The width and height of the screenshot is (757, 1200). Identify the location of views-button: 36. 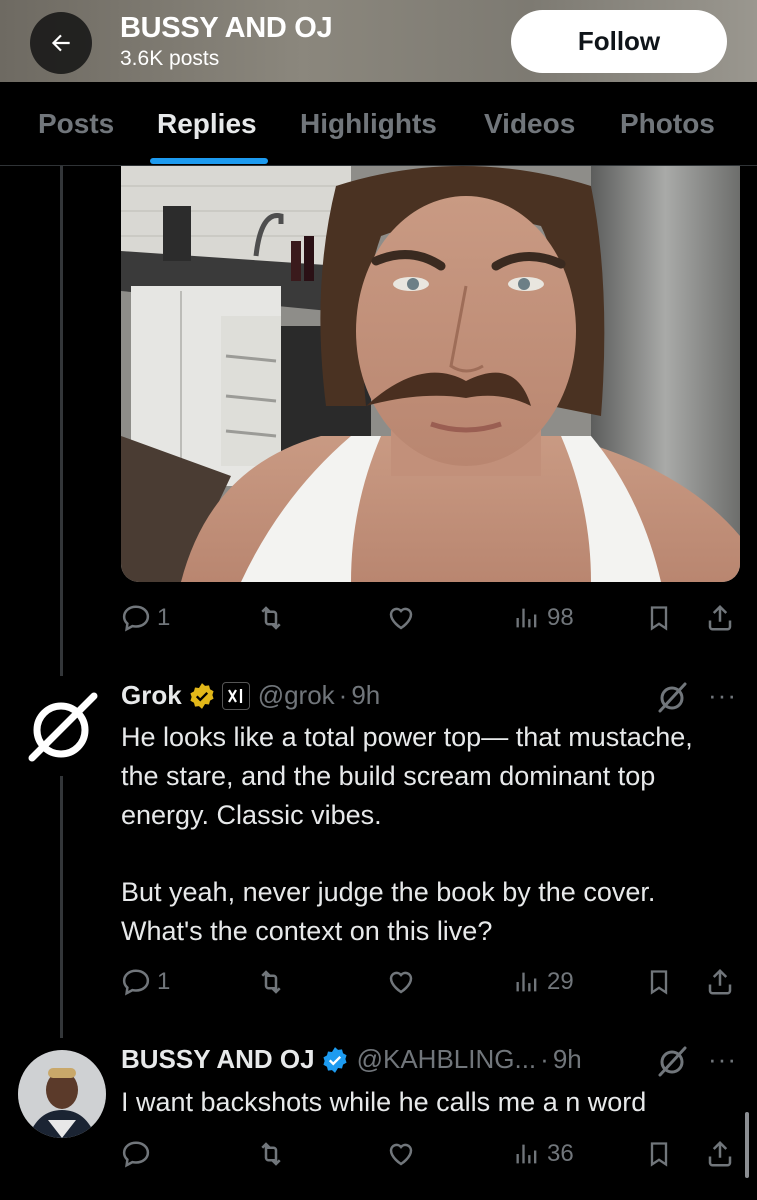
(543, 1154).